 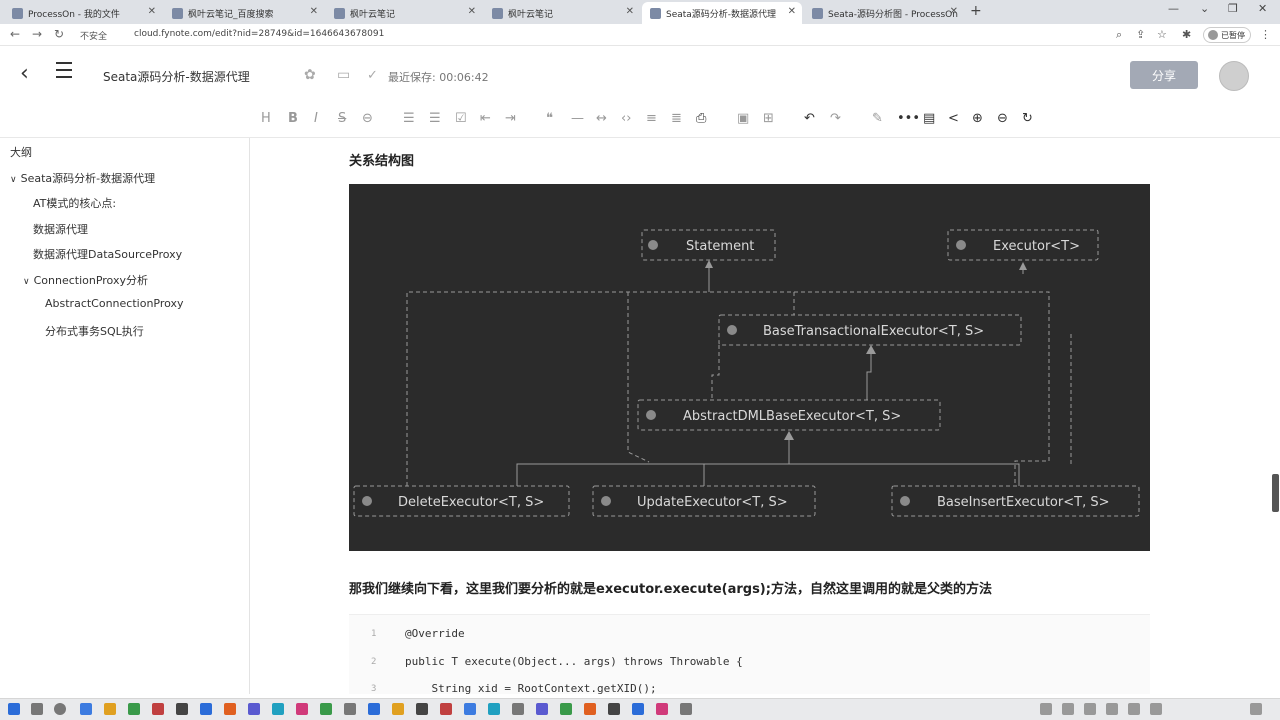 What do you see at coordinates (701, 118) in the screenshot?
I see `print-icon: ⎙` at bounding box center [701, 118].